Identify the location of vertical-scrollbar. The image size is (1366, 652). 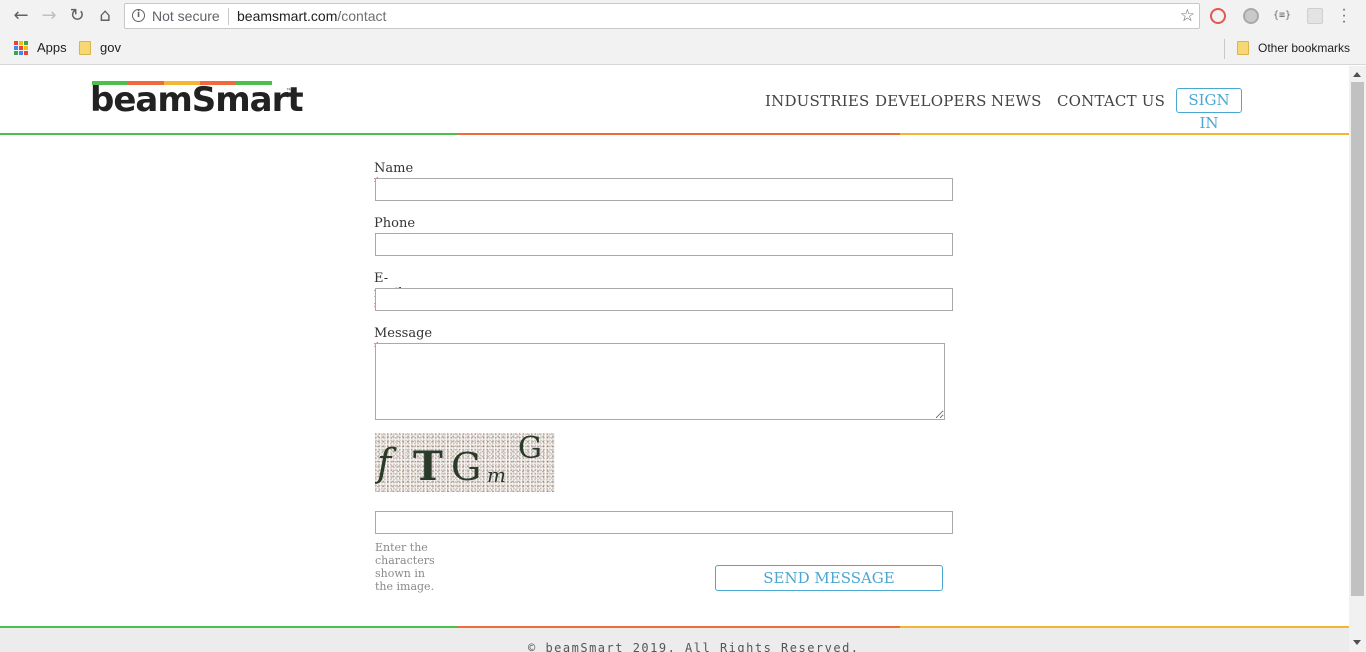
(1357, 359).